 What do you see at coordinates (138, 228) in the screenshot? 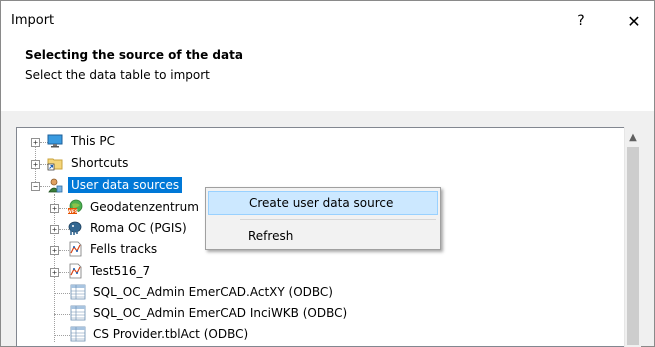
I see `tree-node-label: Roma OC (PGIS)` at bounding box center [138, 228].